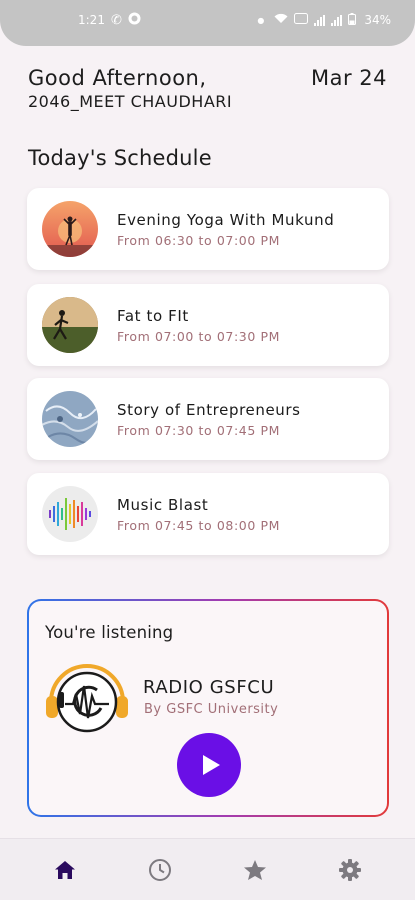 Image resolution: width=415 pixels, height=900 pixels. I want to click on play-button, so click(209, 765).